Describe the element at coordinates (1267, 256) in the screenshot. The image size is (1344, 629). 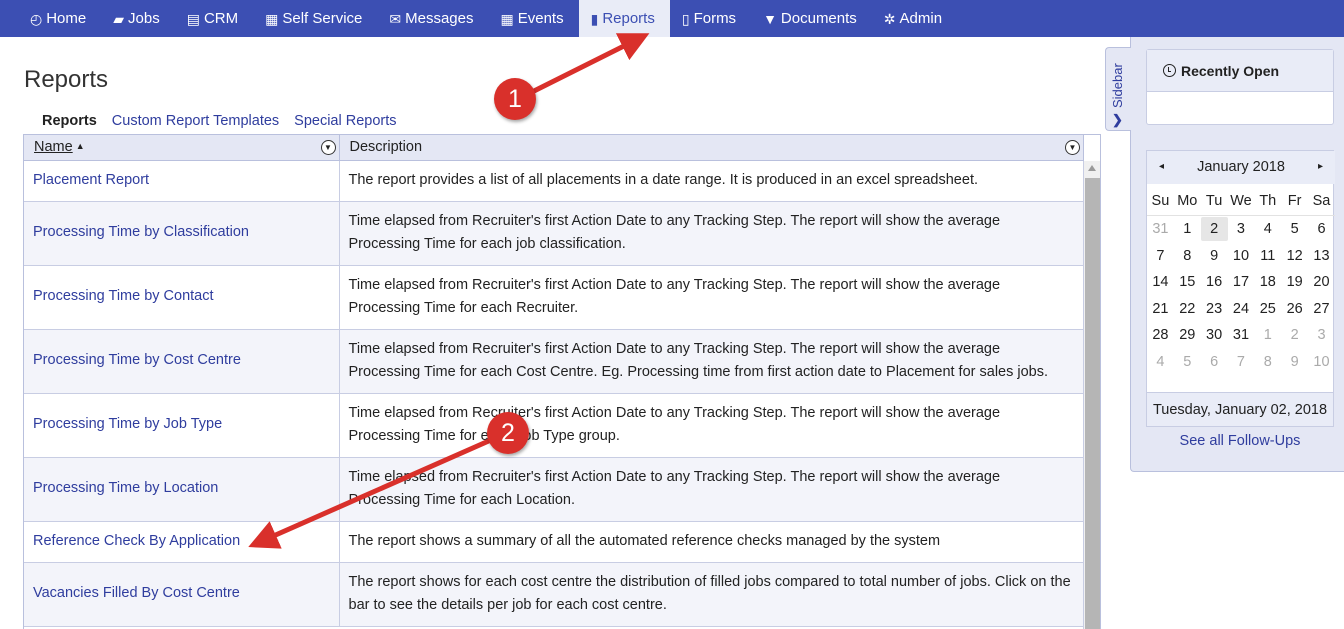
I see `calendar-day: 11` at that location.